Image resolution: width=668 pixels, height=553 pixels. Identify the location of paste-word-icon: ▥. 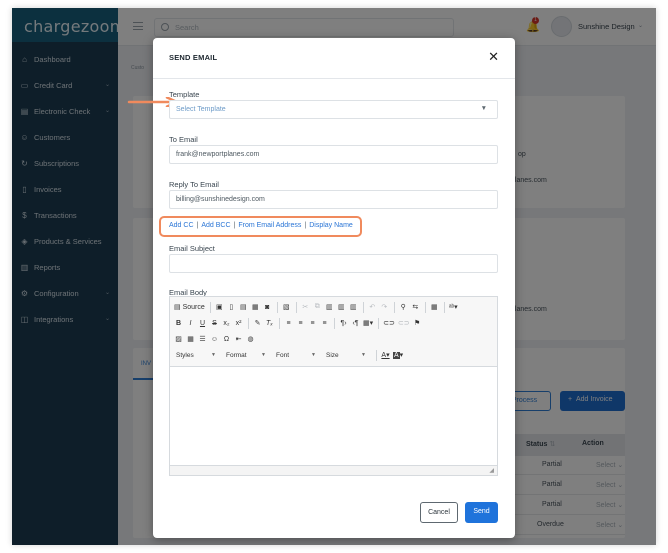
(353, 307).